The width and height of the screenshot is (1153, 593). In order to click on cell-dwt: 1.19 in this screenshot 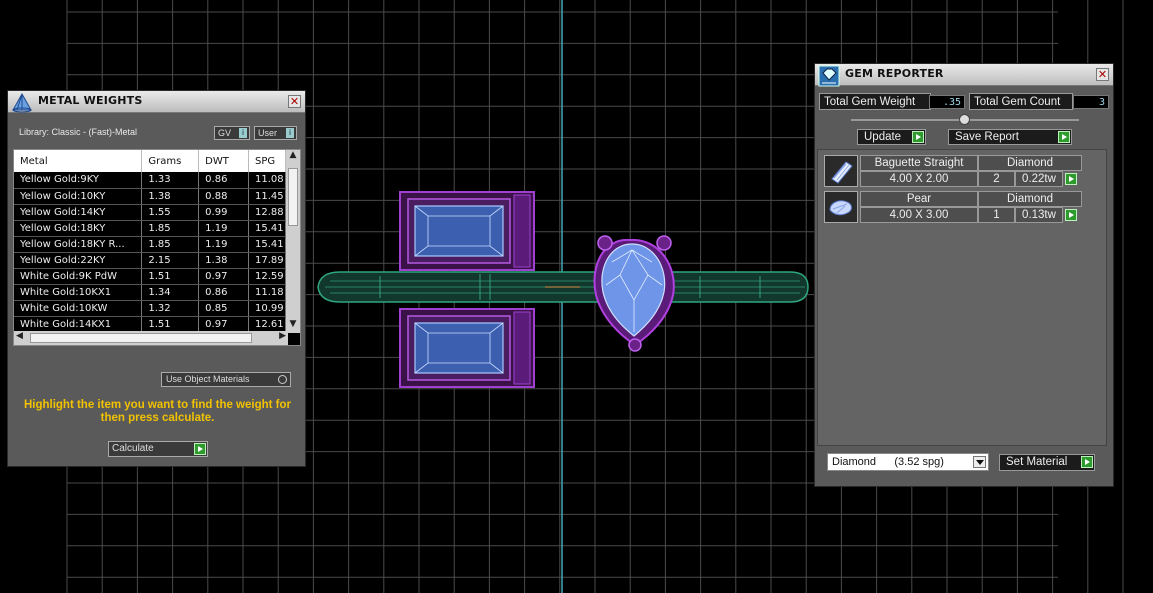, I will do `click(223, 228)`.